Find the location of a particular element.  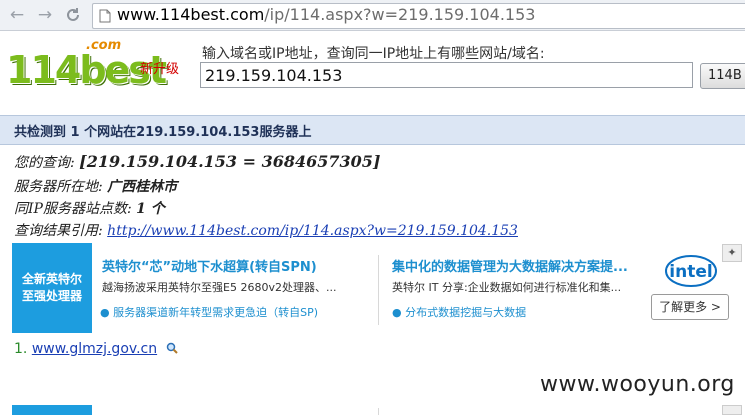

magnifier-icon is located at coordinates (170, 349).